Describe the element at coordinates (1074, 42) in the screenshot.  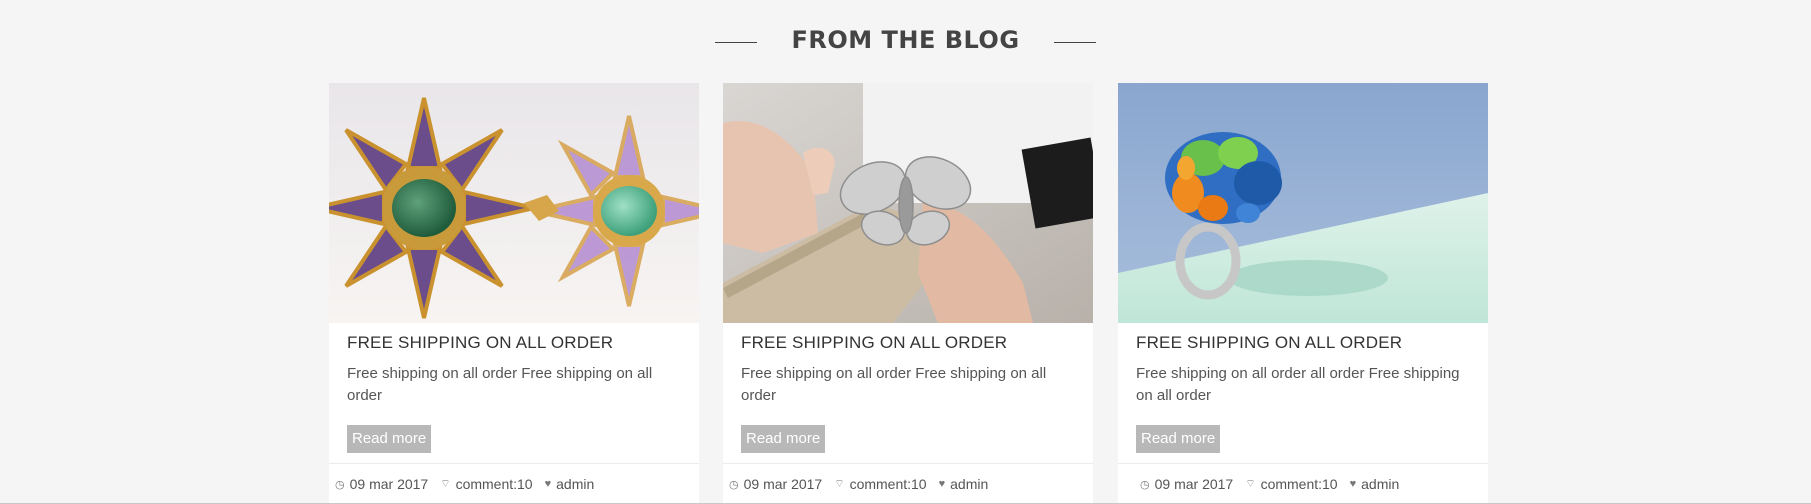
I see `heading-divider-right` at that location.